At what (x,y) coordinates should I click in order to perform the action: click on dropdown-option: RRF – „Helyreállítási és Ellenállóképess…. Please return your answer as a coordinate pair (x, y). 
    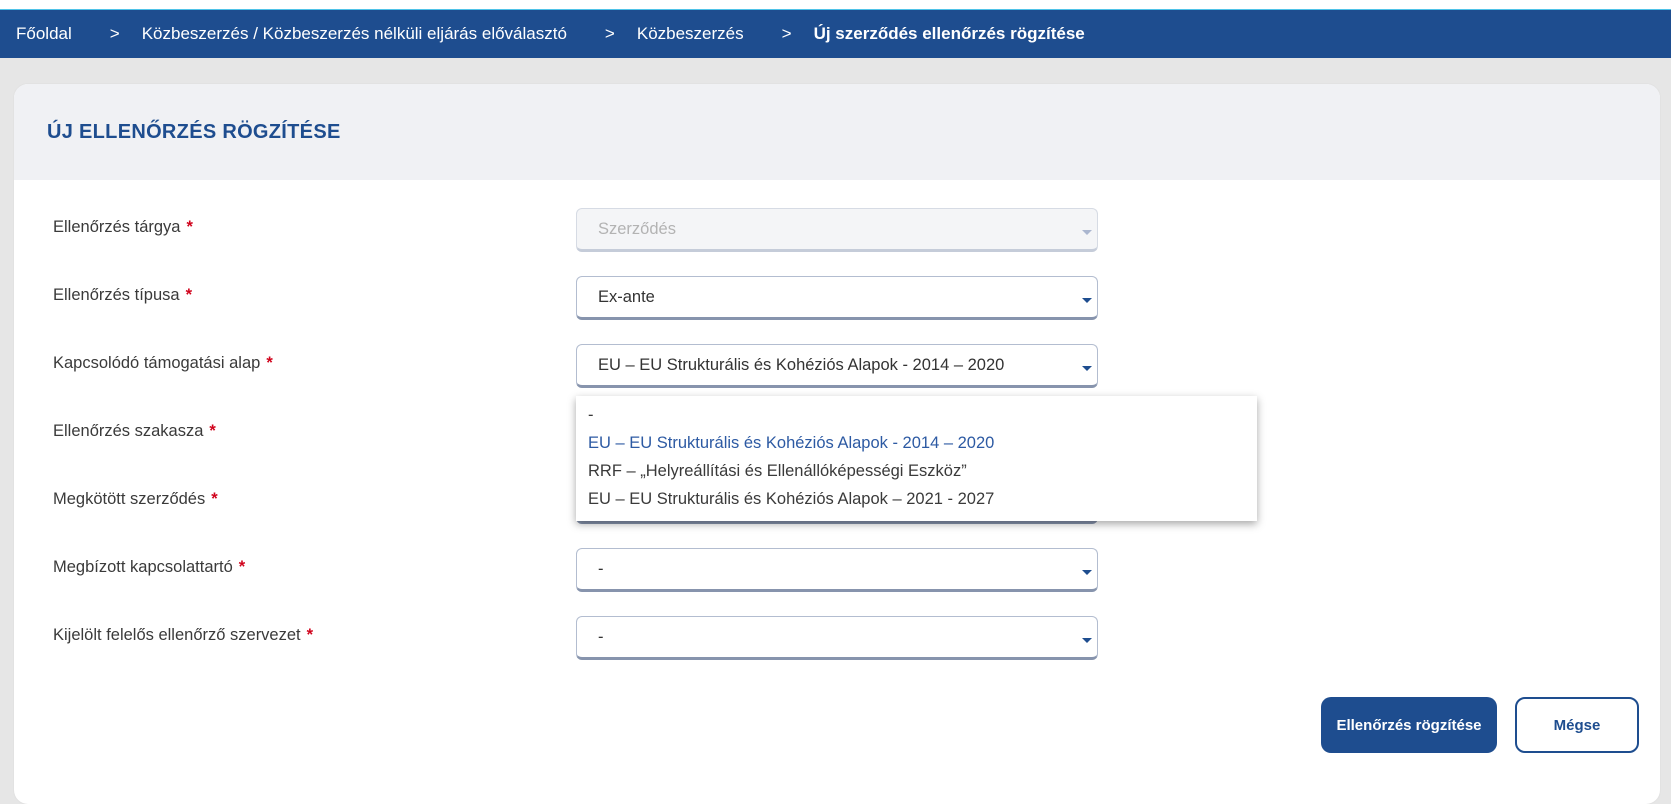
    Looking at the image, I should click on (916, 471).